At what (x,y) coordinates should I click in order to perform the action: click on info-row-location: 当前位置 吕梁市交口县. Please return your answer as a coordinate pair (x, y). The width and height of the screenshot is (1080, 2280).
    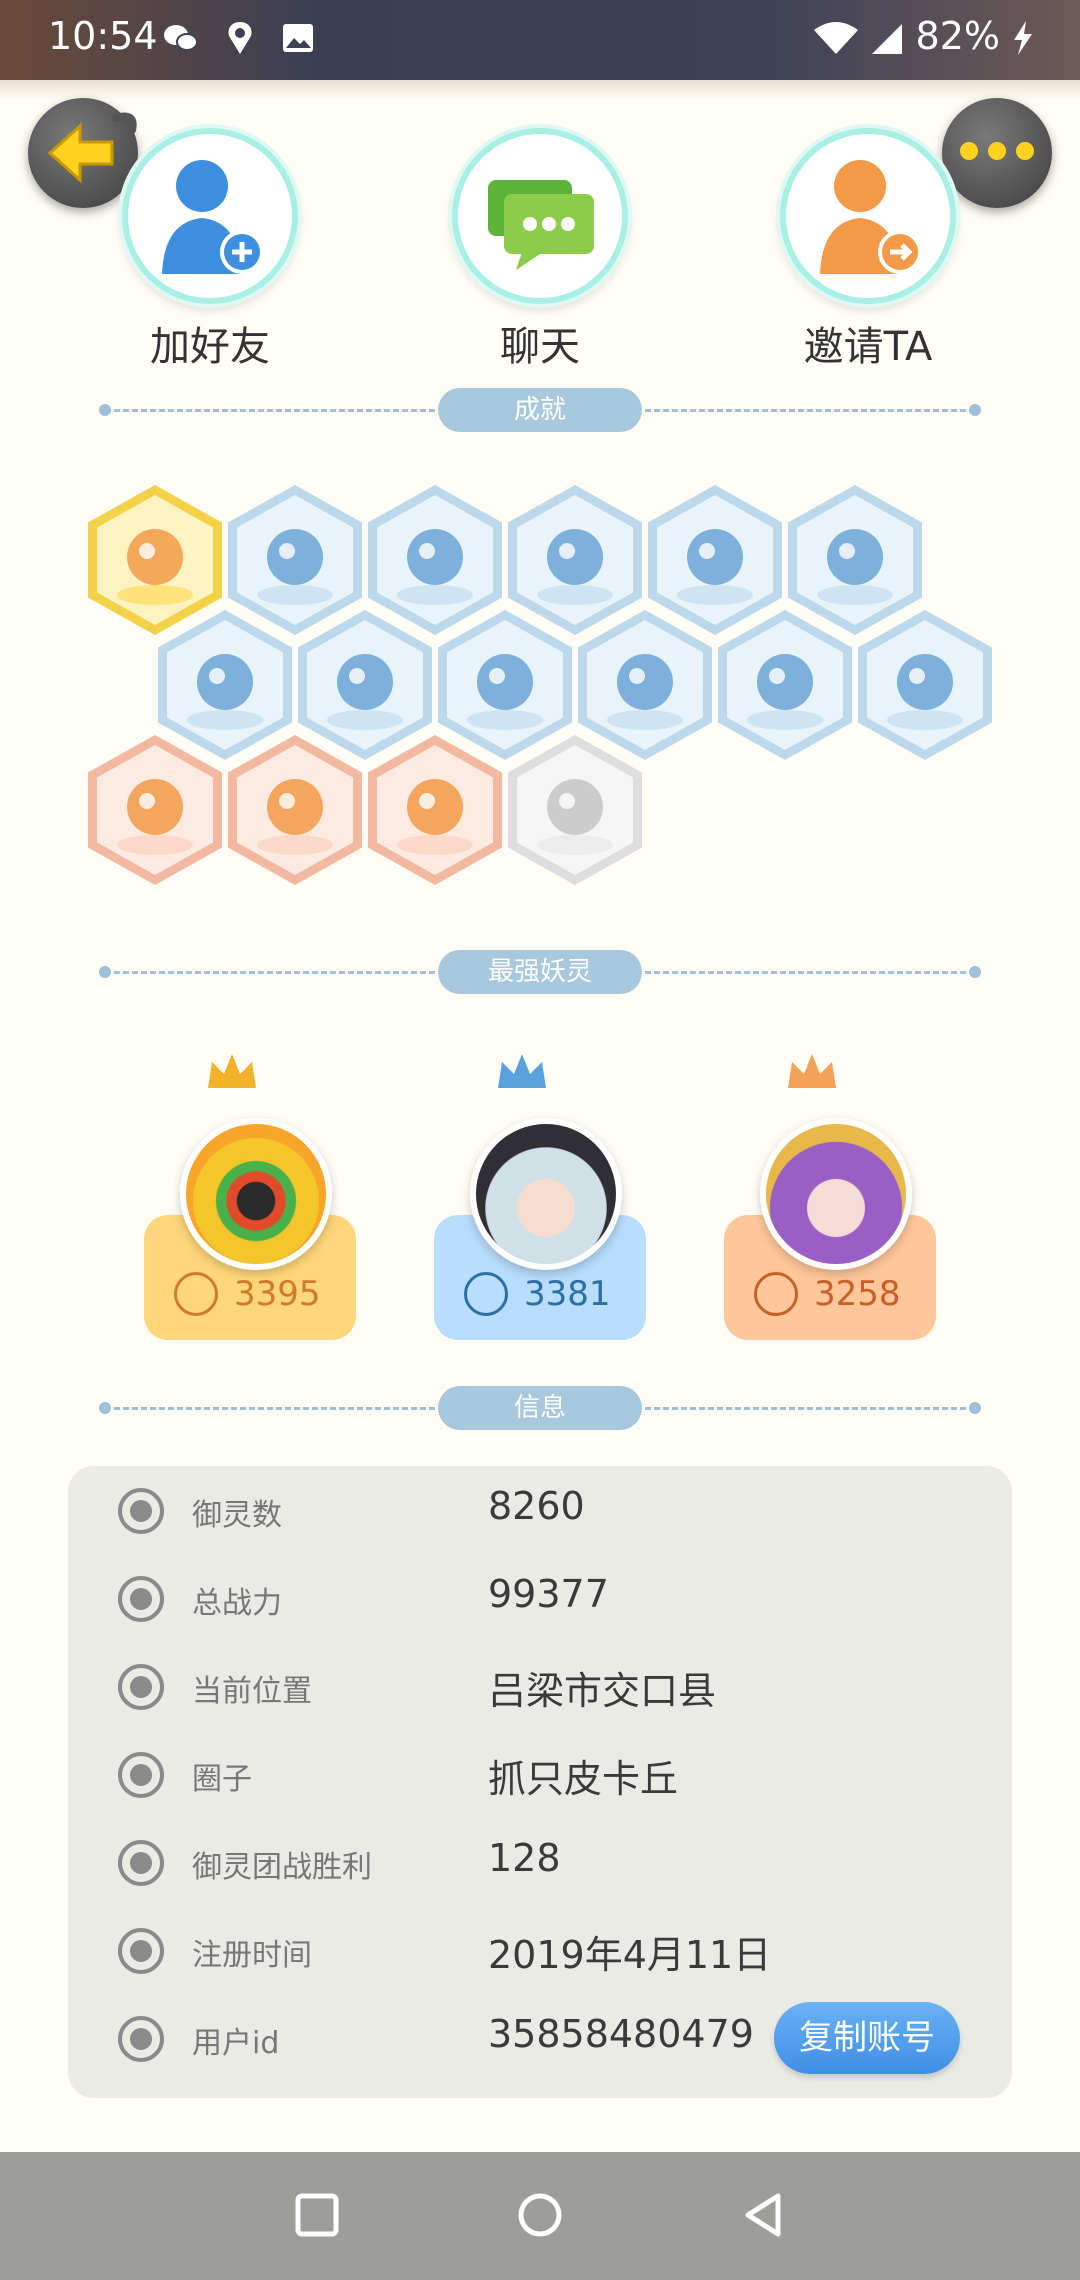
    Looking at the image, I should click on (540, 1686).